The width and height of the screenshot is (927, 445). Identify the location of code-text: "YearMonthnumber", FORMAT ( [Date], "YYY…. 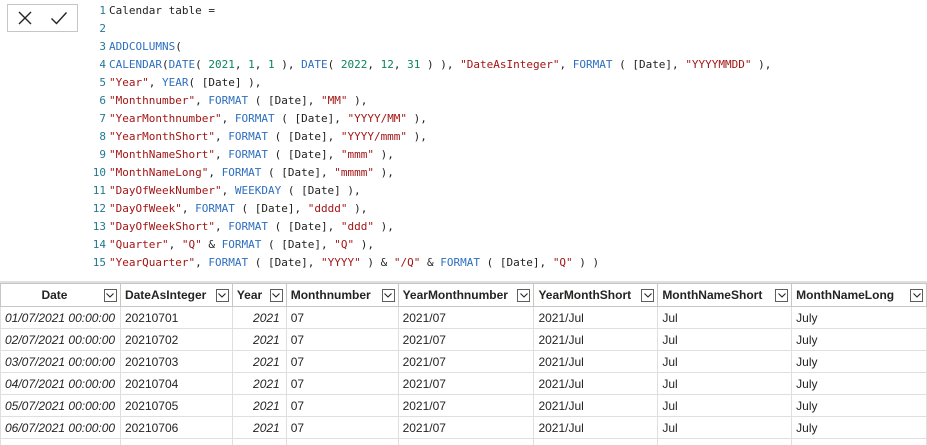
(268, 118).